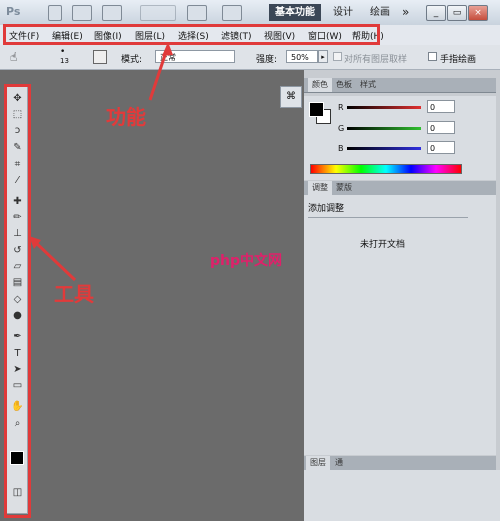 The image size is (500, 521). I want to click on tools-arrow-line, so click(54, 260).